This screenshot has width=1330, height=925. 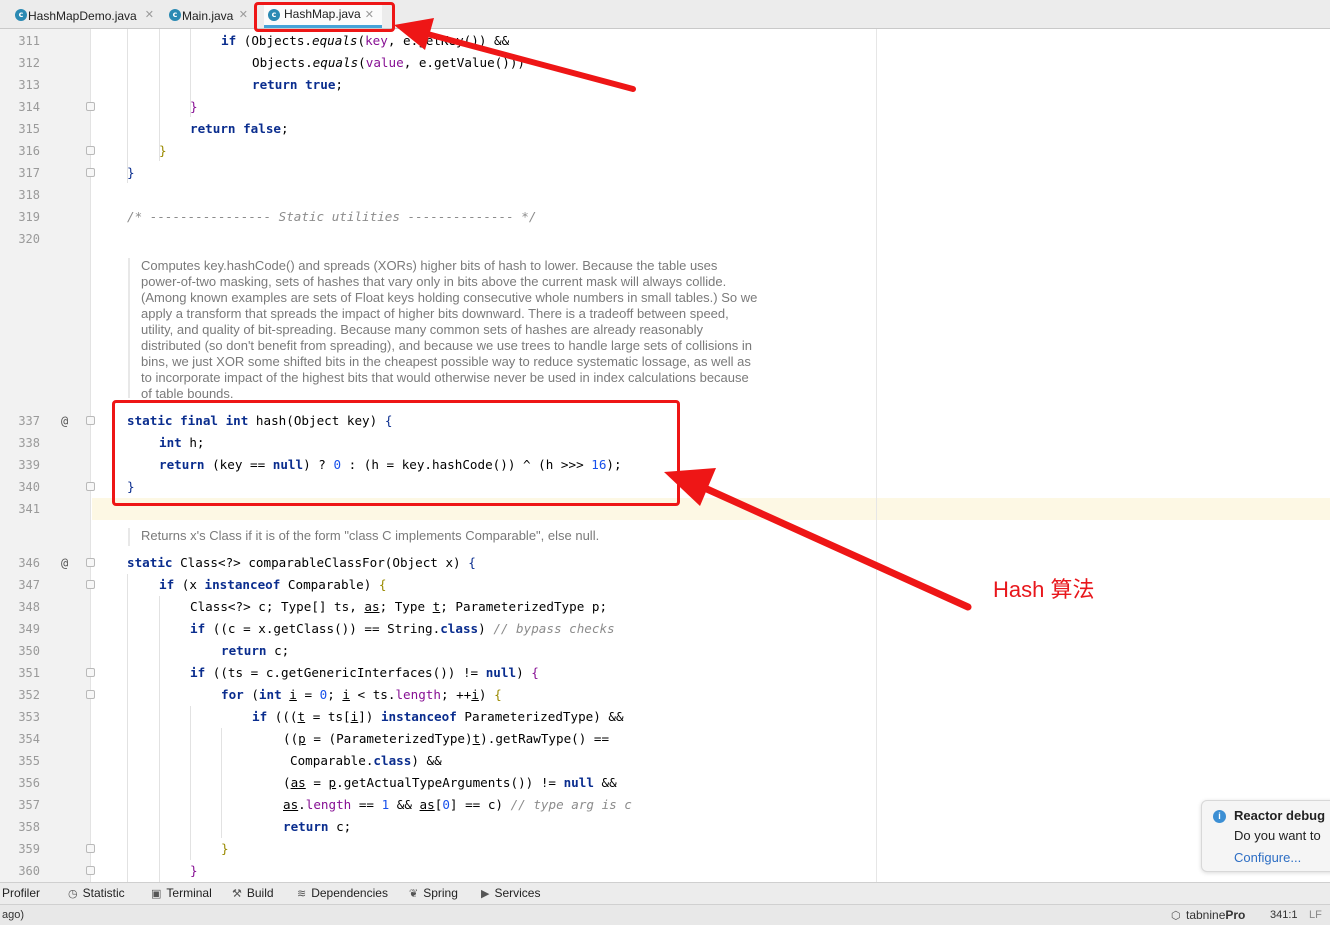 I want to click on tabnine-widget: tabninePro, so click(x=1215, y=915).